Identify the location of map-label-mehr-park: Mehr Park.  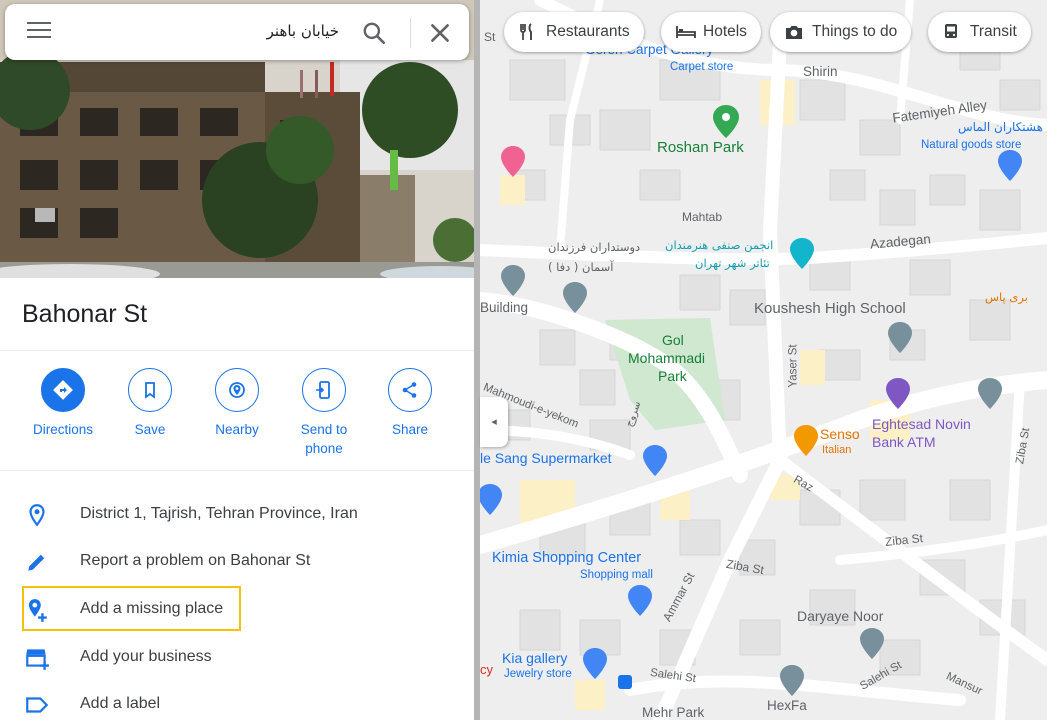
(673, 712).